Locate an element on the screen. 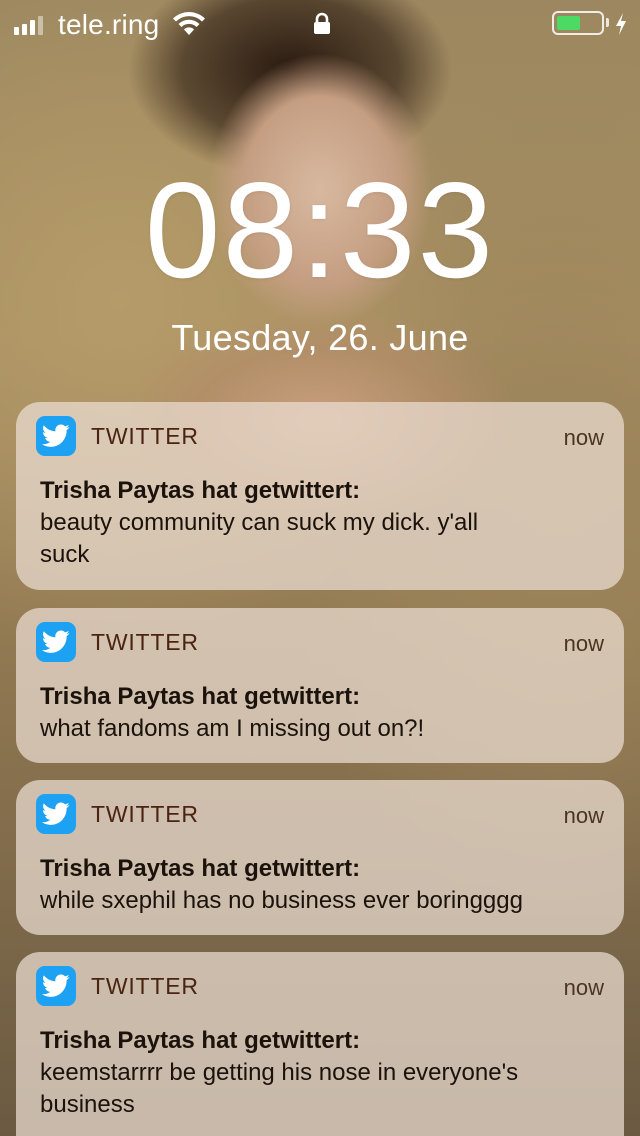  notification-body-line: beauty community can suck my dick. y'all is located at coordinates (259, 522).